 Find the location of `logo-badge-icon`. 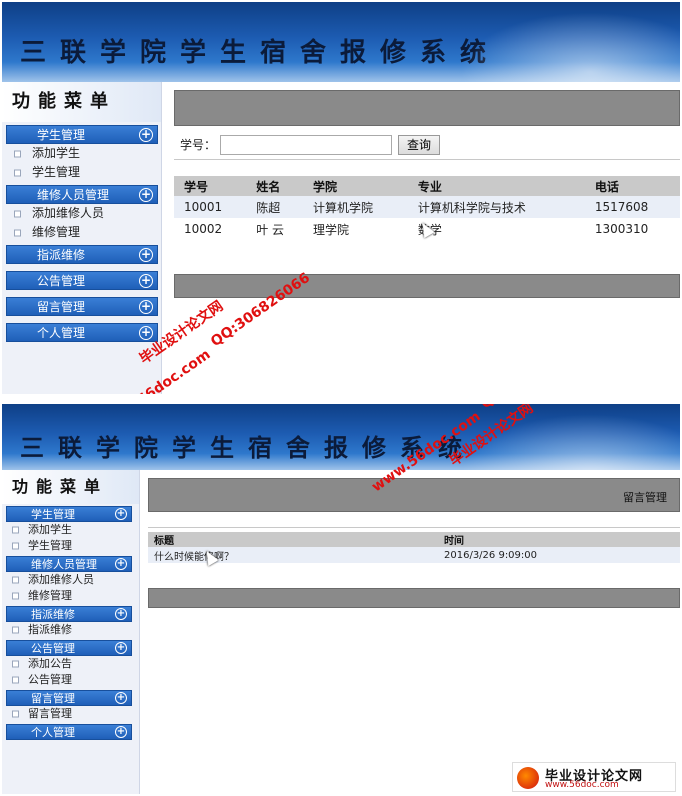

logo-badge-icon is located at coordinates (528, 778).